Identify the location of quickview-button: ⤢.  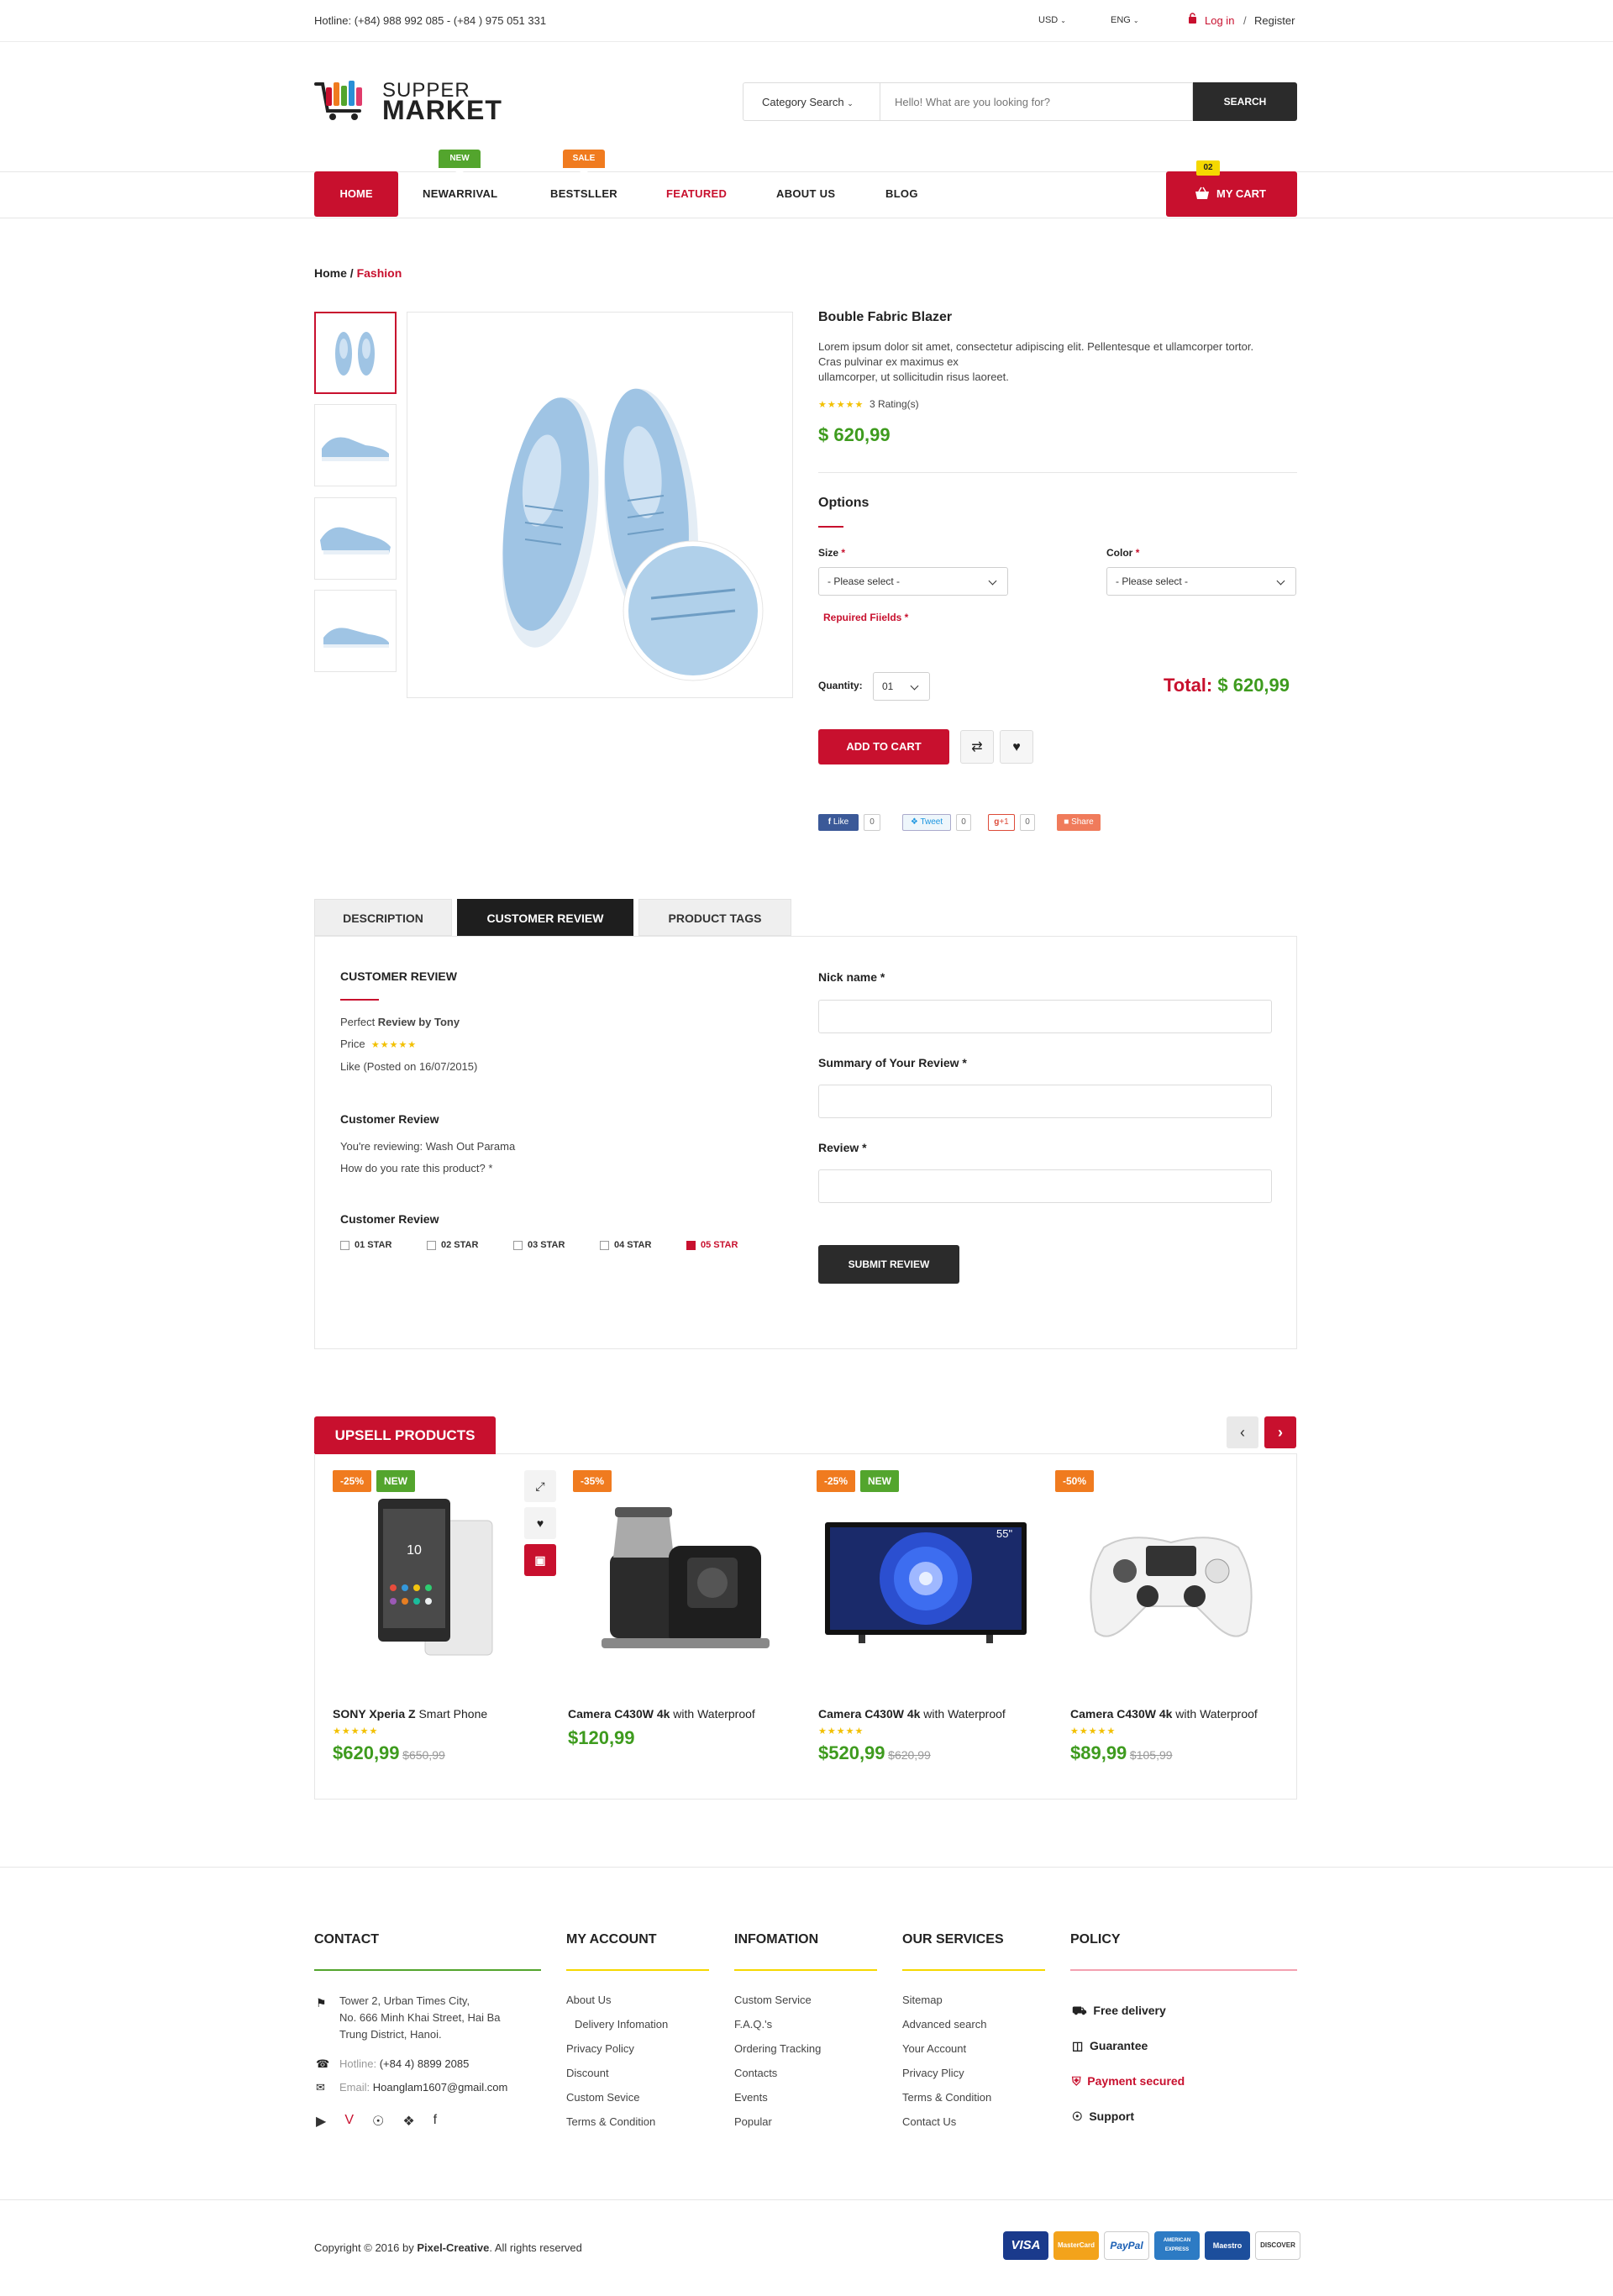
(540, 1486).